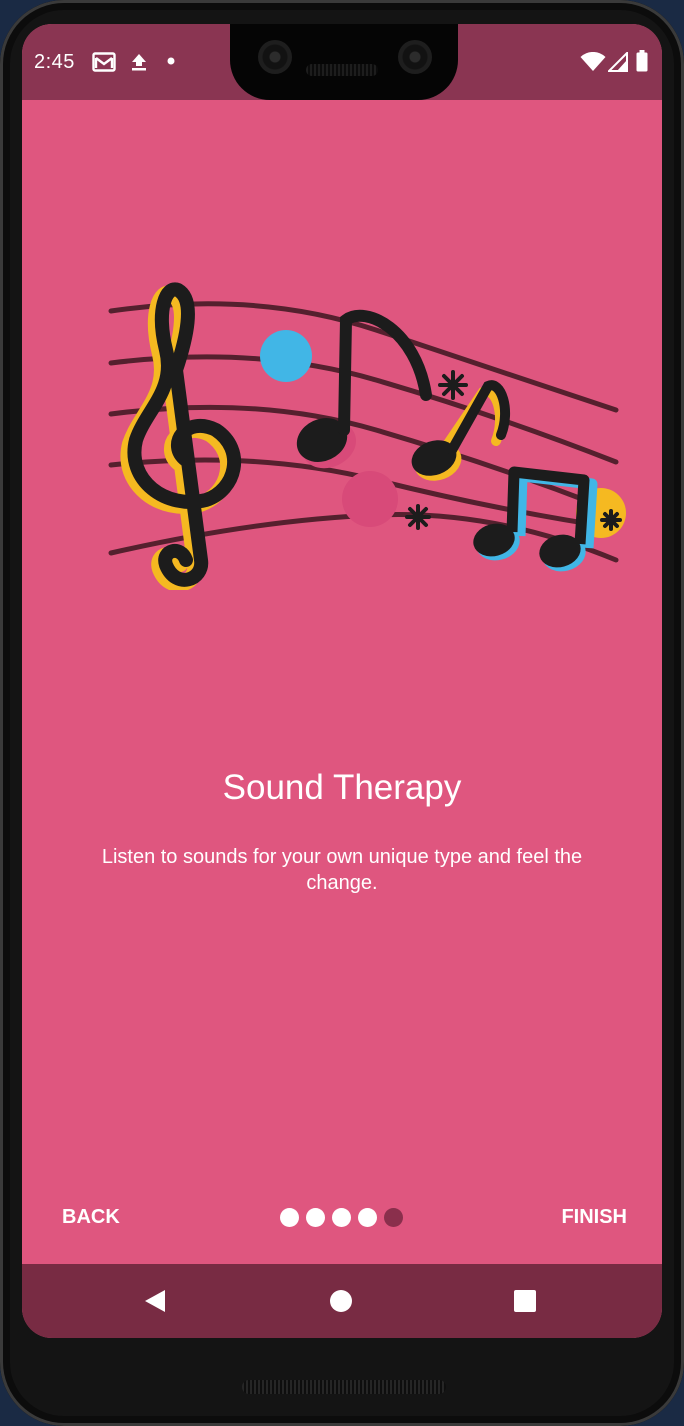 The image size is (684, 1426). I want to click on front-camera-right, so click(415, 57).